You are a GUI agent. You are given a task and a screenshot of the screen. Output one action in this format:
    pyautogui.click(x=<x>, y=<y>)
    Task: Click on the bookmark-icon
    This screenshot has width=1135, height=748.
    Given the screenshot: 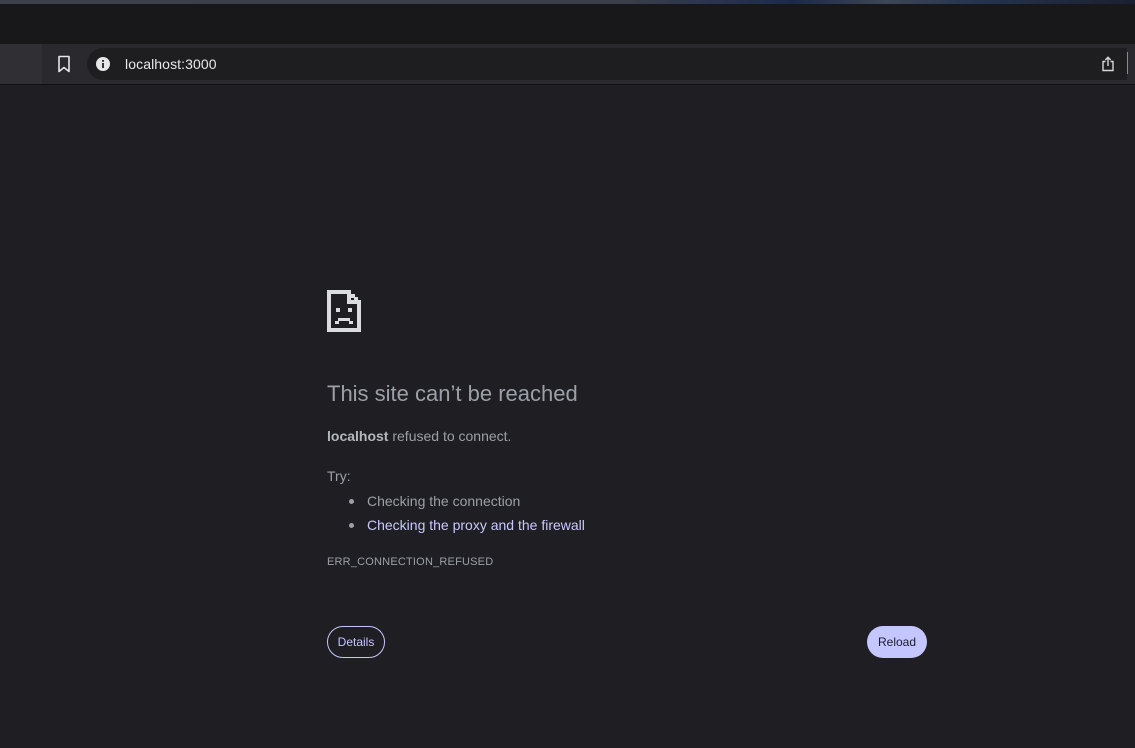 What is the action you would take?
    pyautogui.click(x=64, y=64)
    